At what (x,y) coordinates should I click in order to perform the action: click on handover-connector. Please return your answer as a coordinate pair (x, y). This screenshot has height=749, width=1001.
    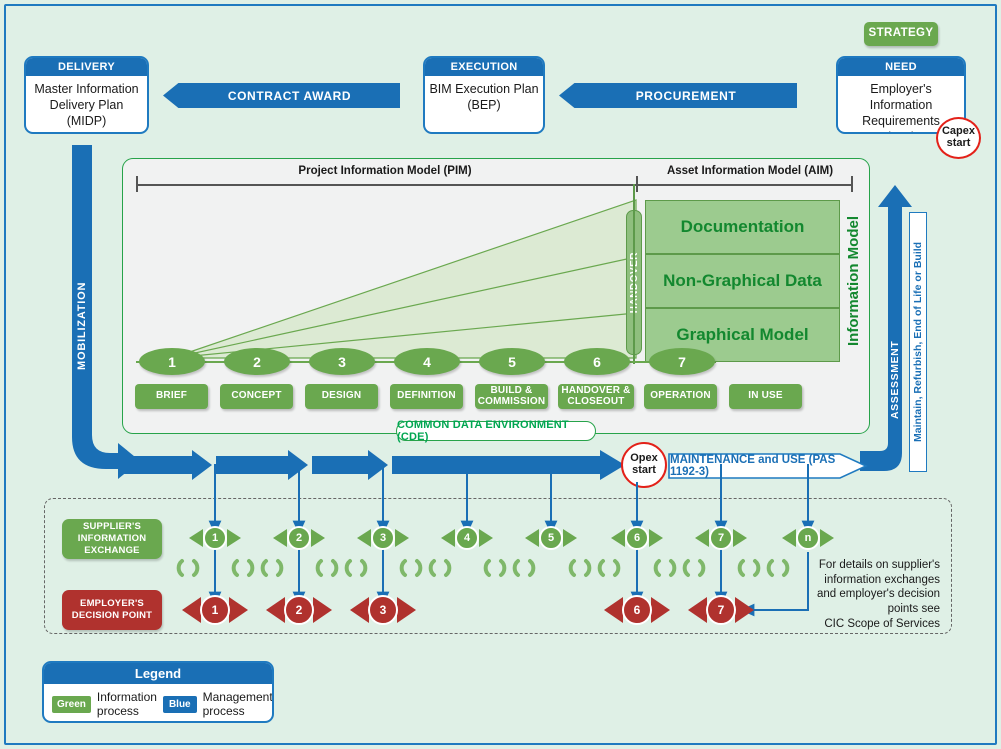
    Looking at the image, I should click on (634, 274).